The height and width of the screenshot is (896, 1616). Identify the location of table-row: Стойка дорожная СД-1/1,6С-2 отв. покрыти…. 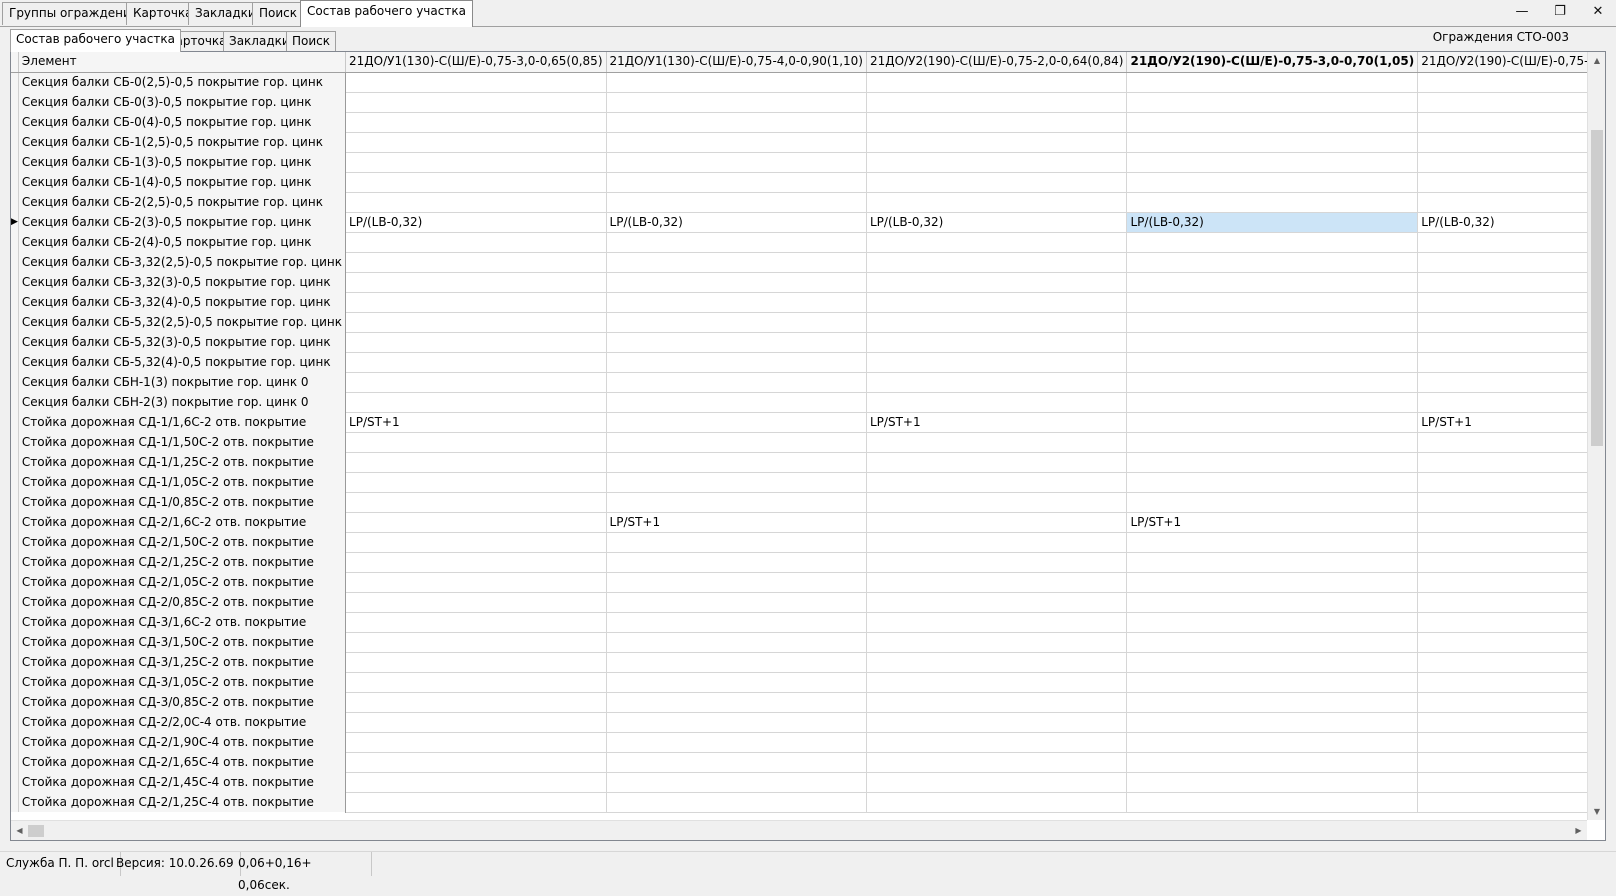
(799, 422).